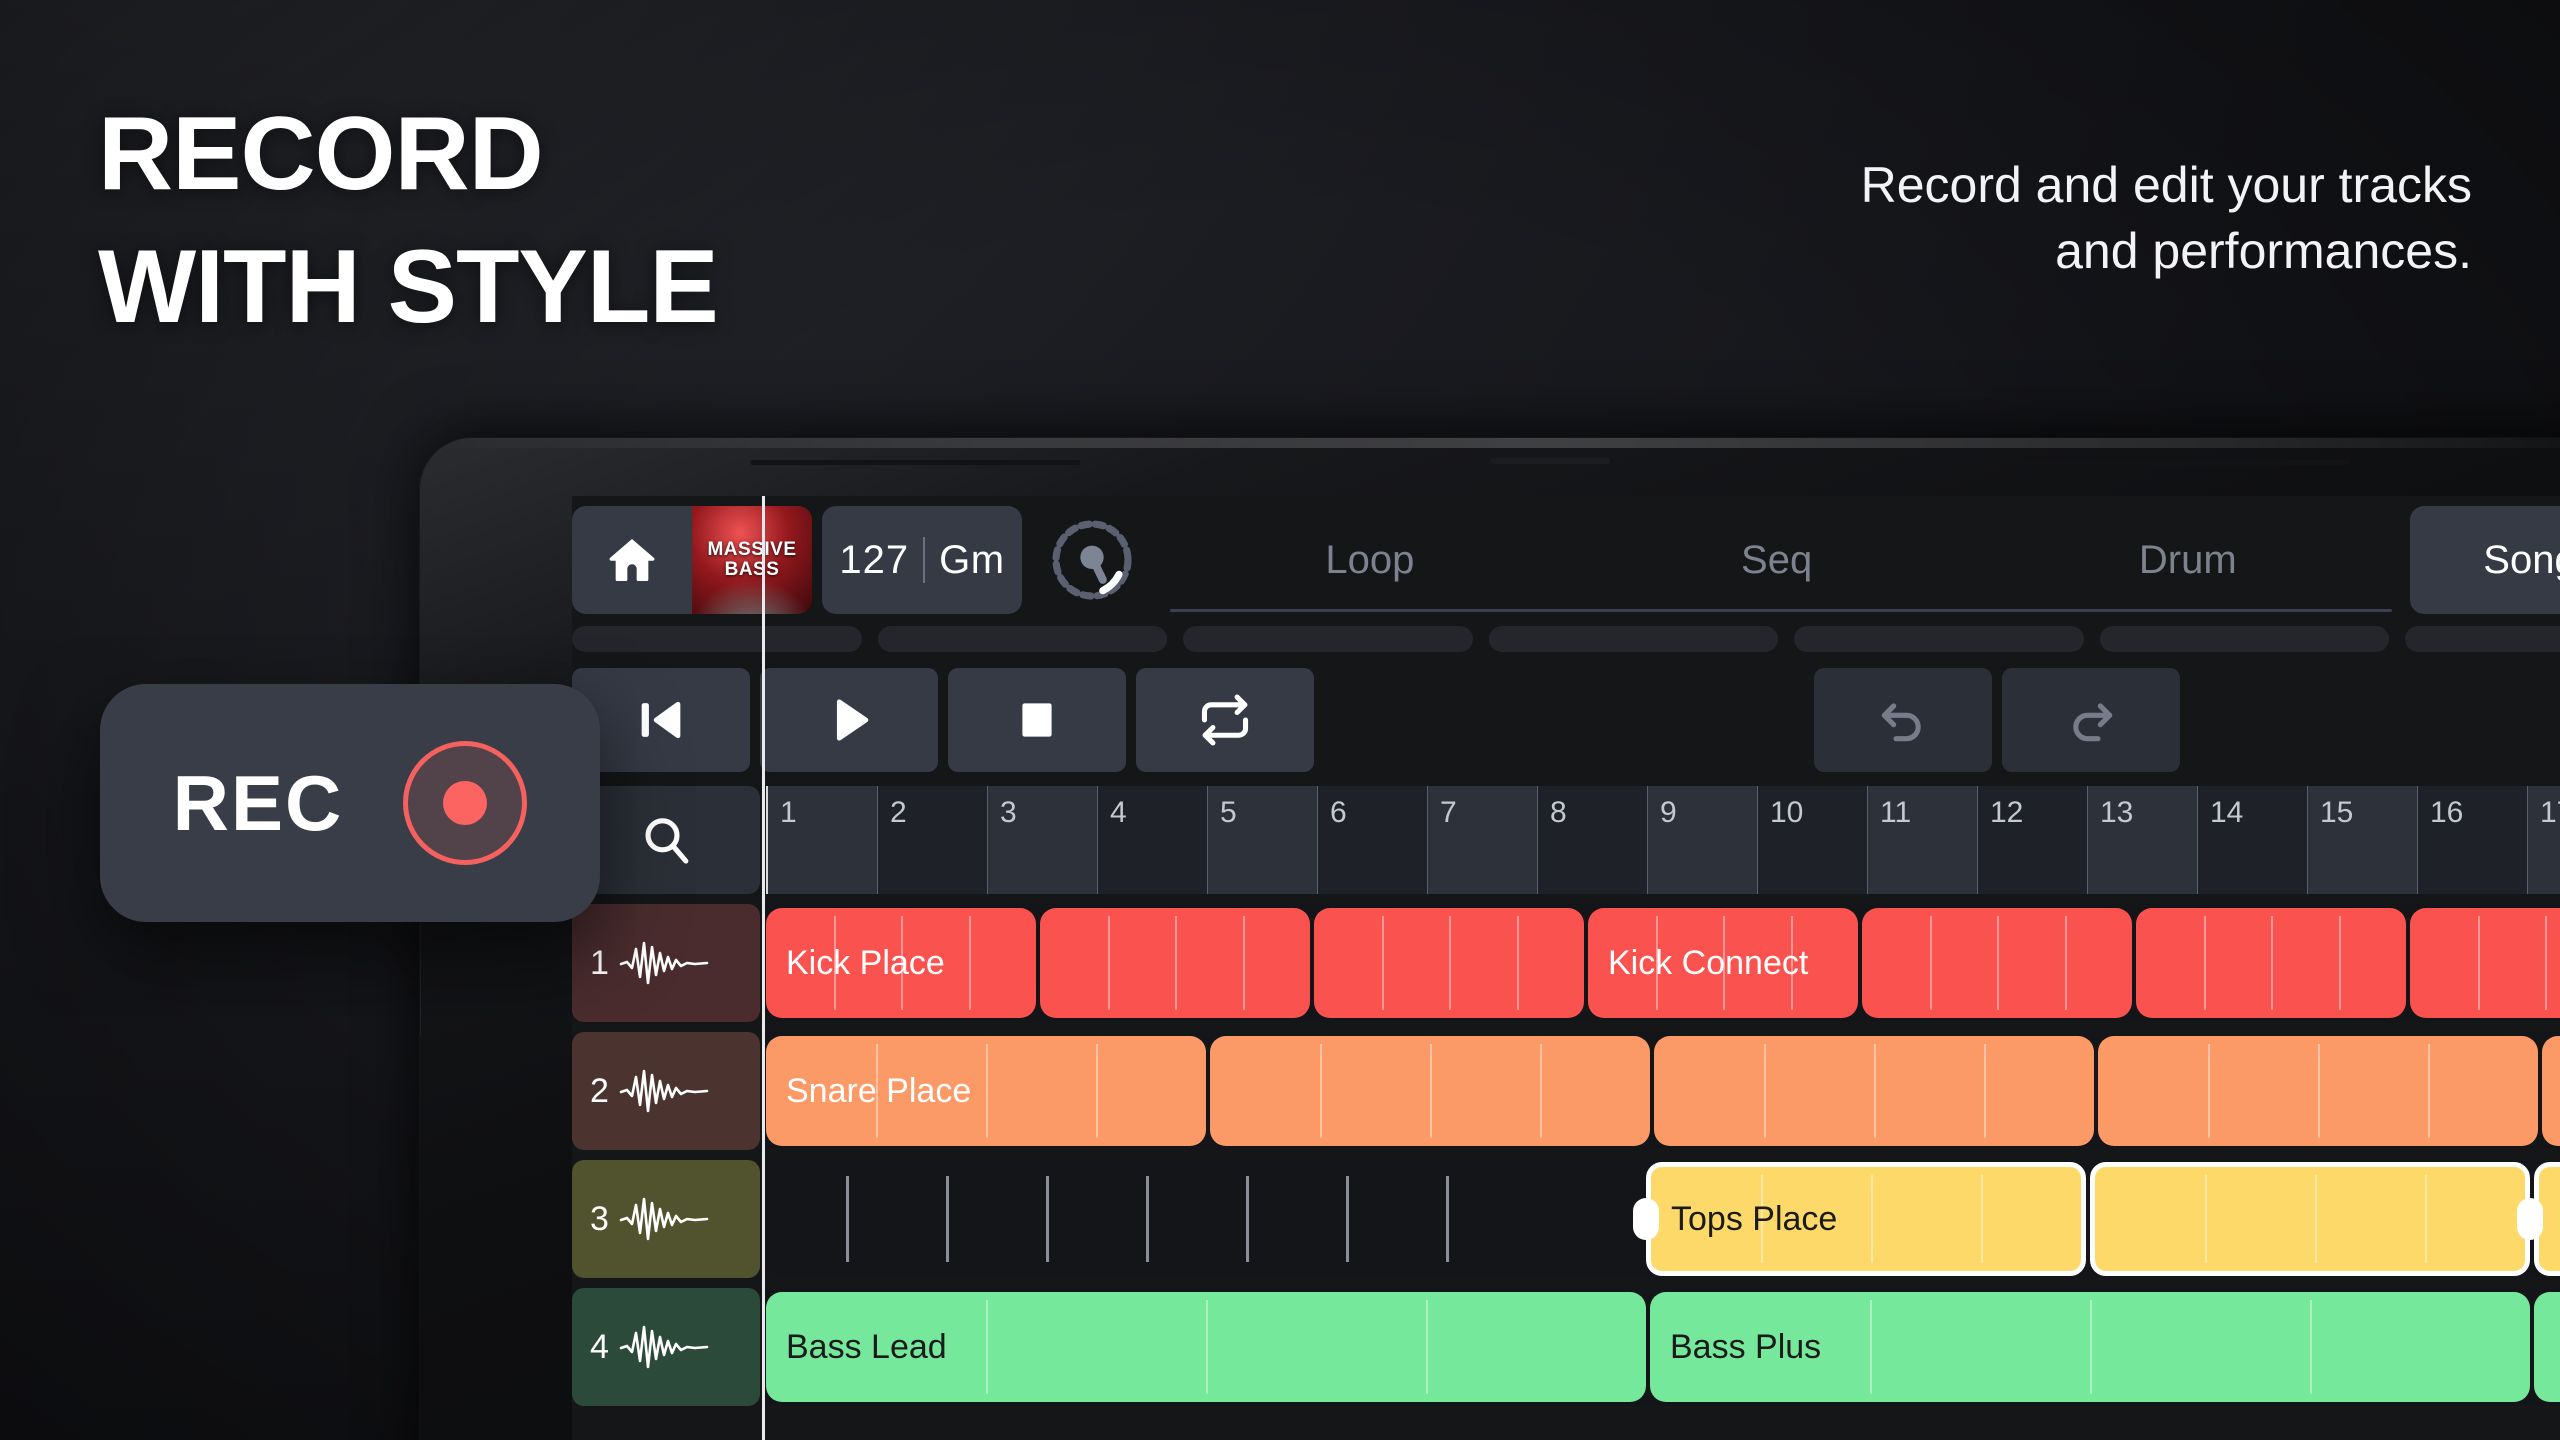 The width and height of the screenshot is (2560, 1440). I want to click on ruler-bar-number: 17, so click(2550, 812).